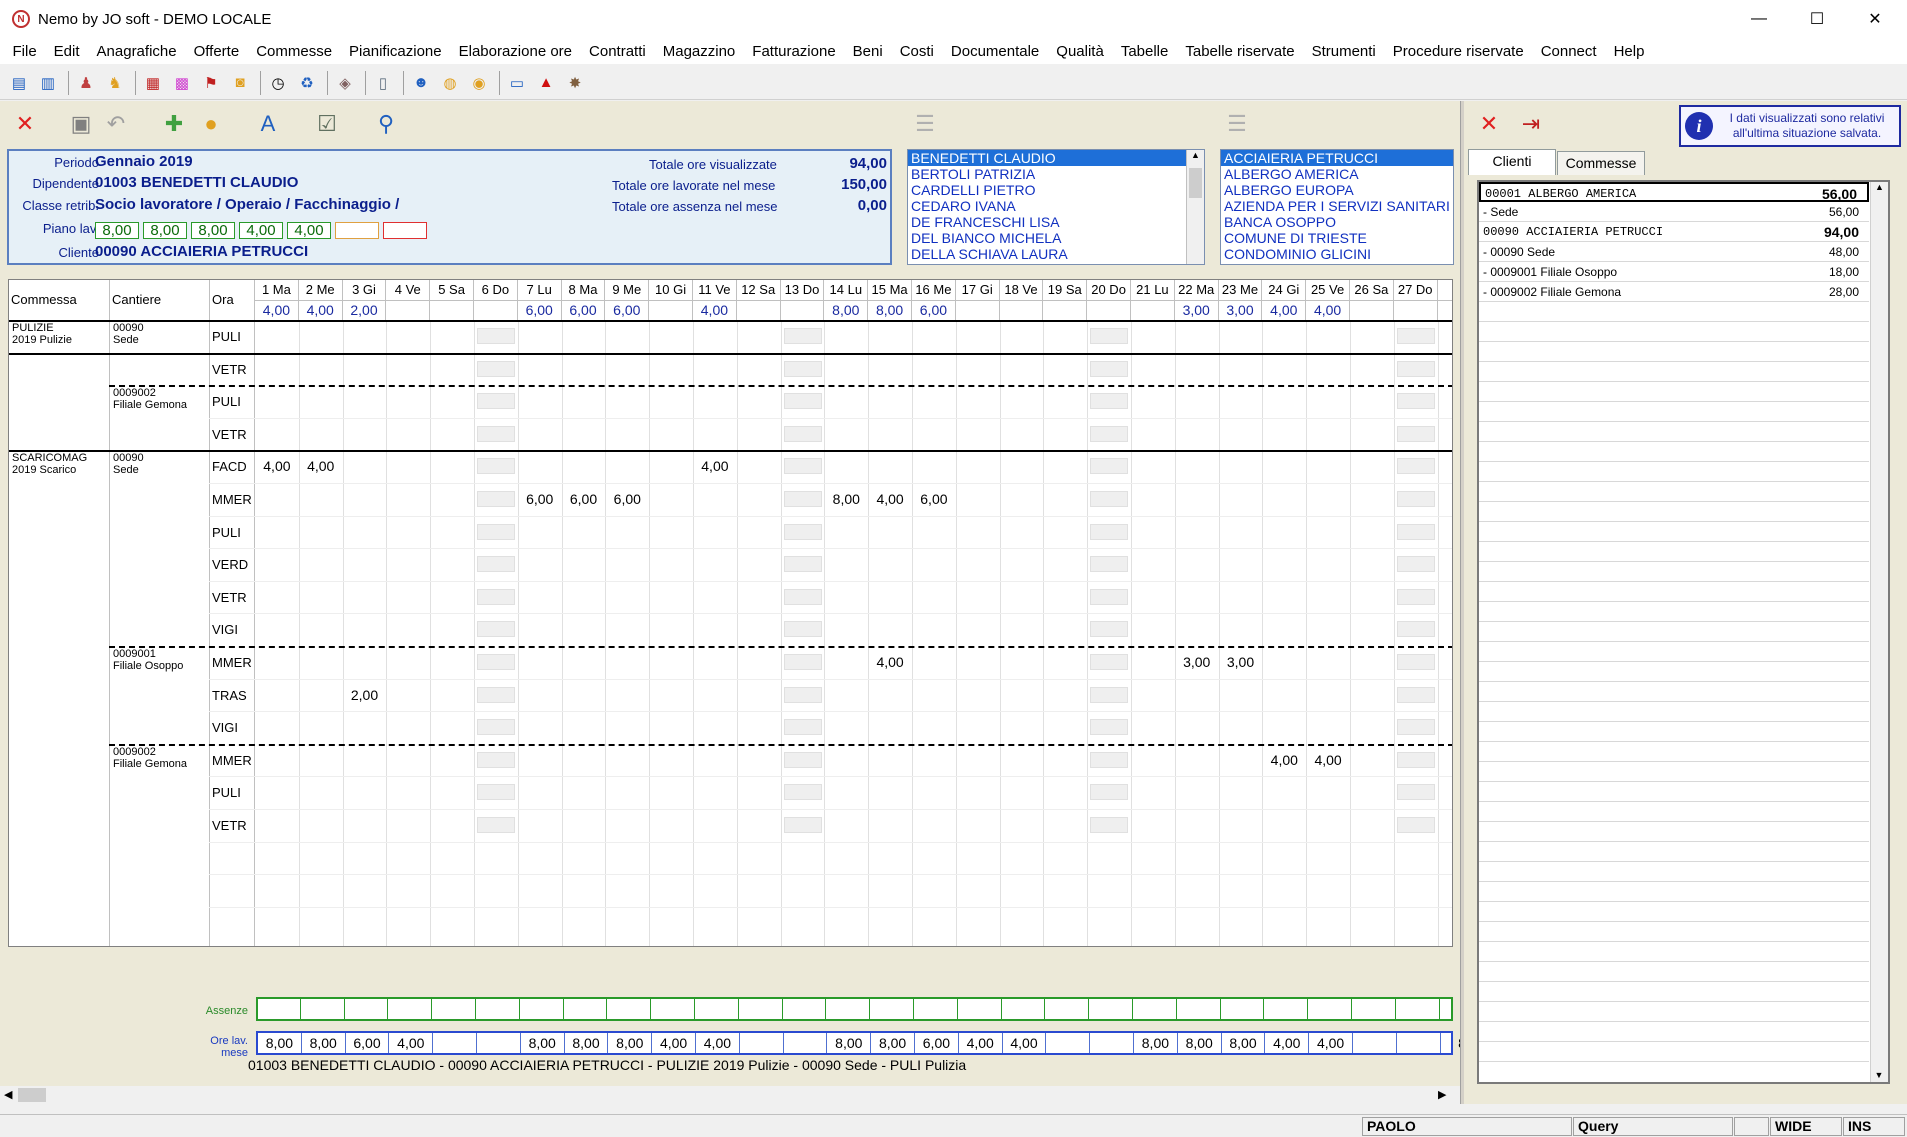  I want to click on tools-icon: ✸, so click(575, 83).